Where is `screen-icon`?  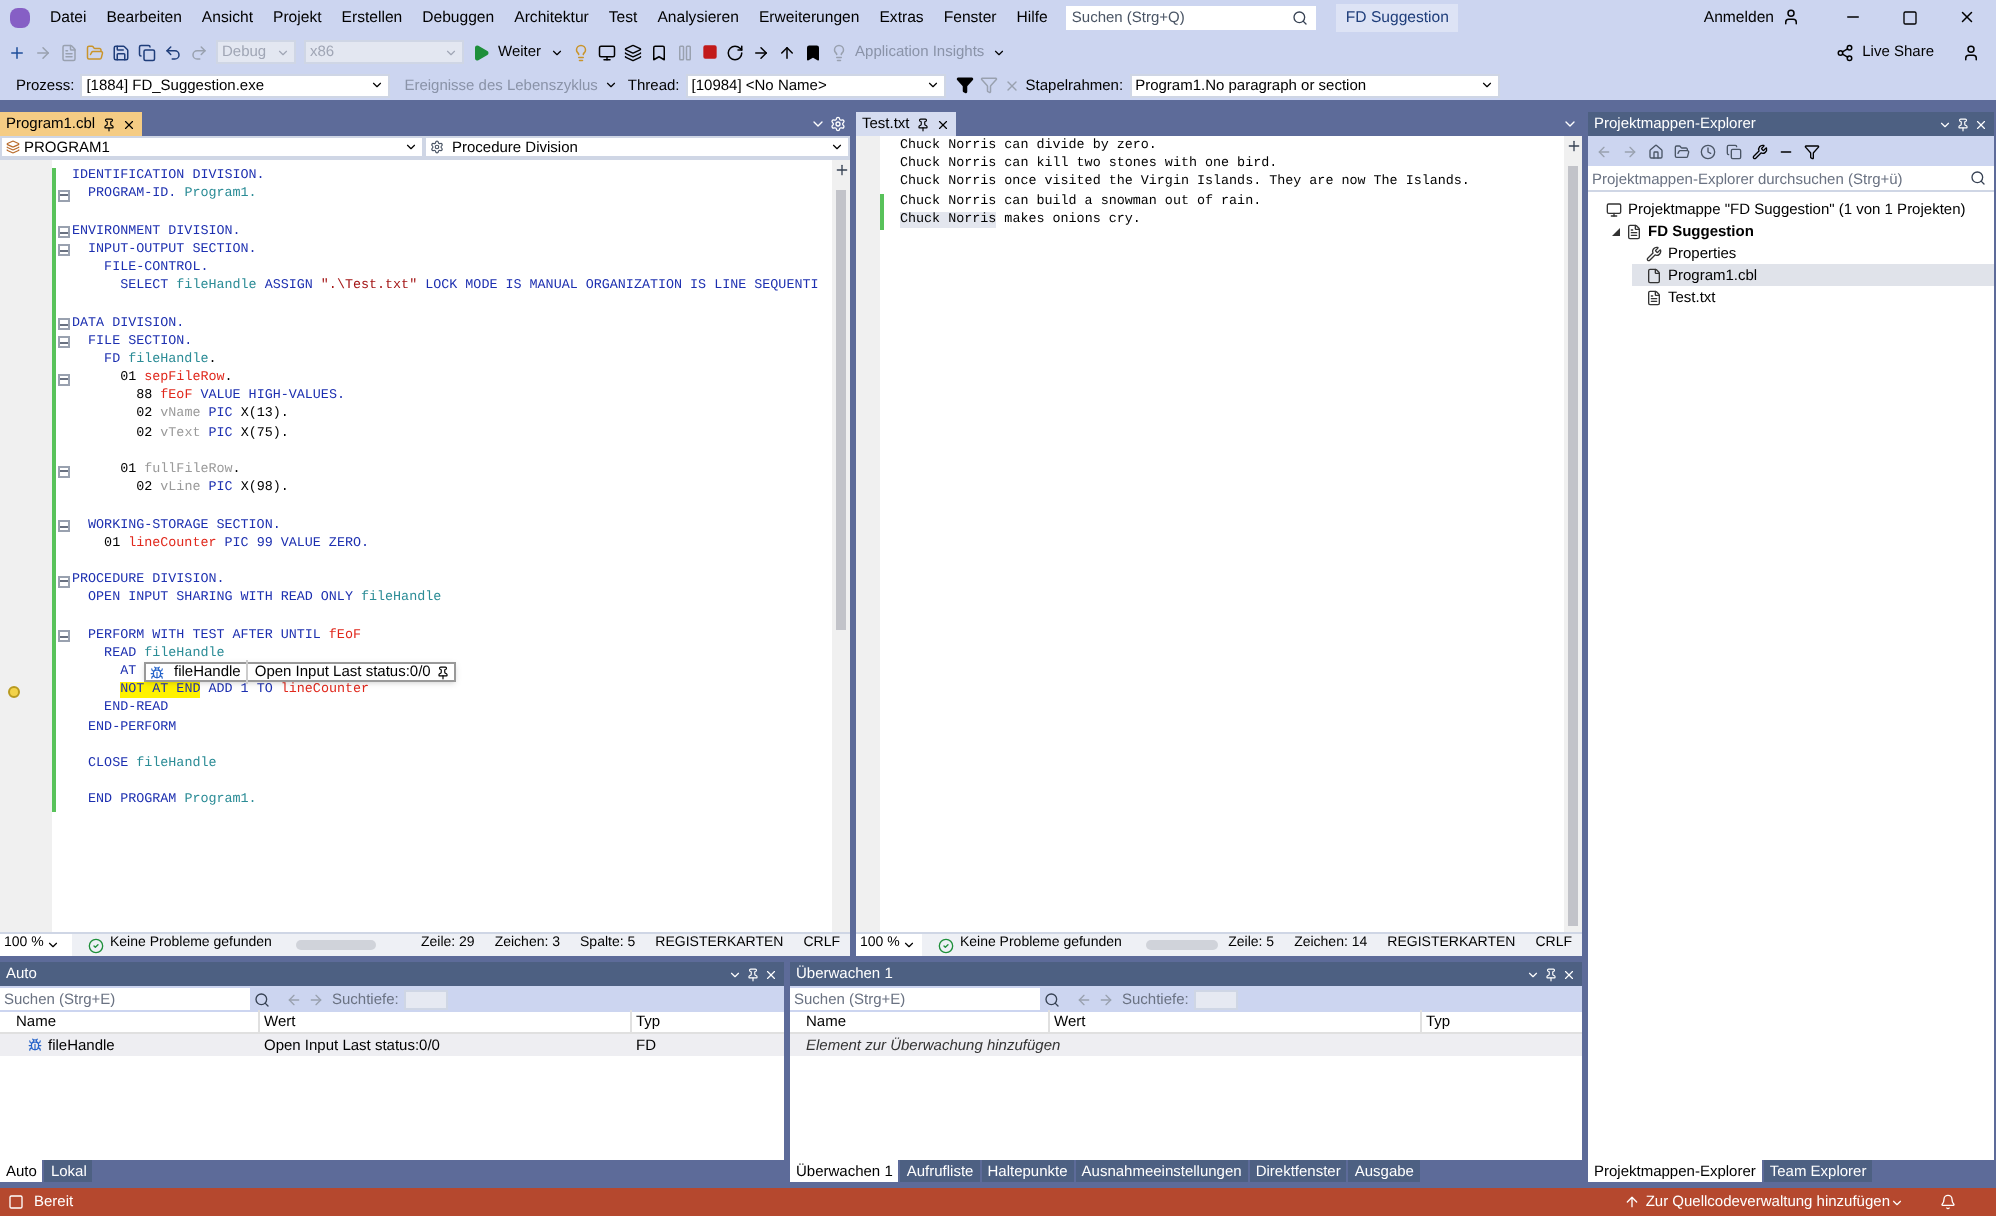 screen-icon is located at coordinates (606, 52).